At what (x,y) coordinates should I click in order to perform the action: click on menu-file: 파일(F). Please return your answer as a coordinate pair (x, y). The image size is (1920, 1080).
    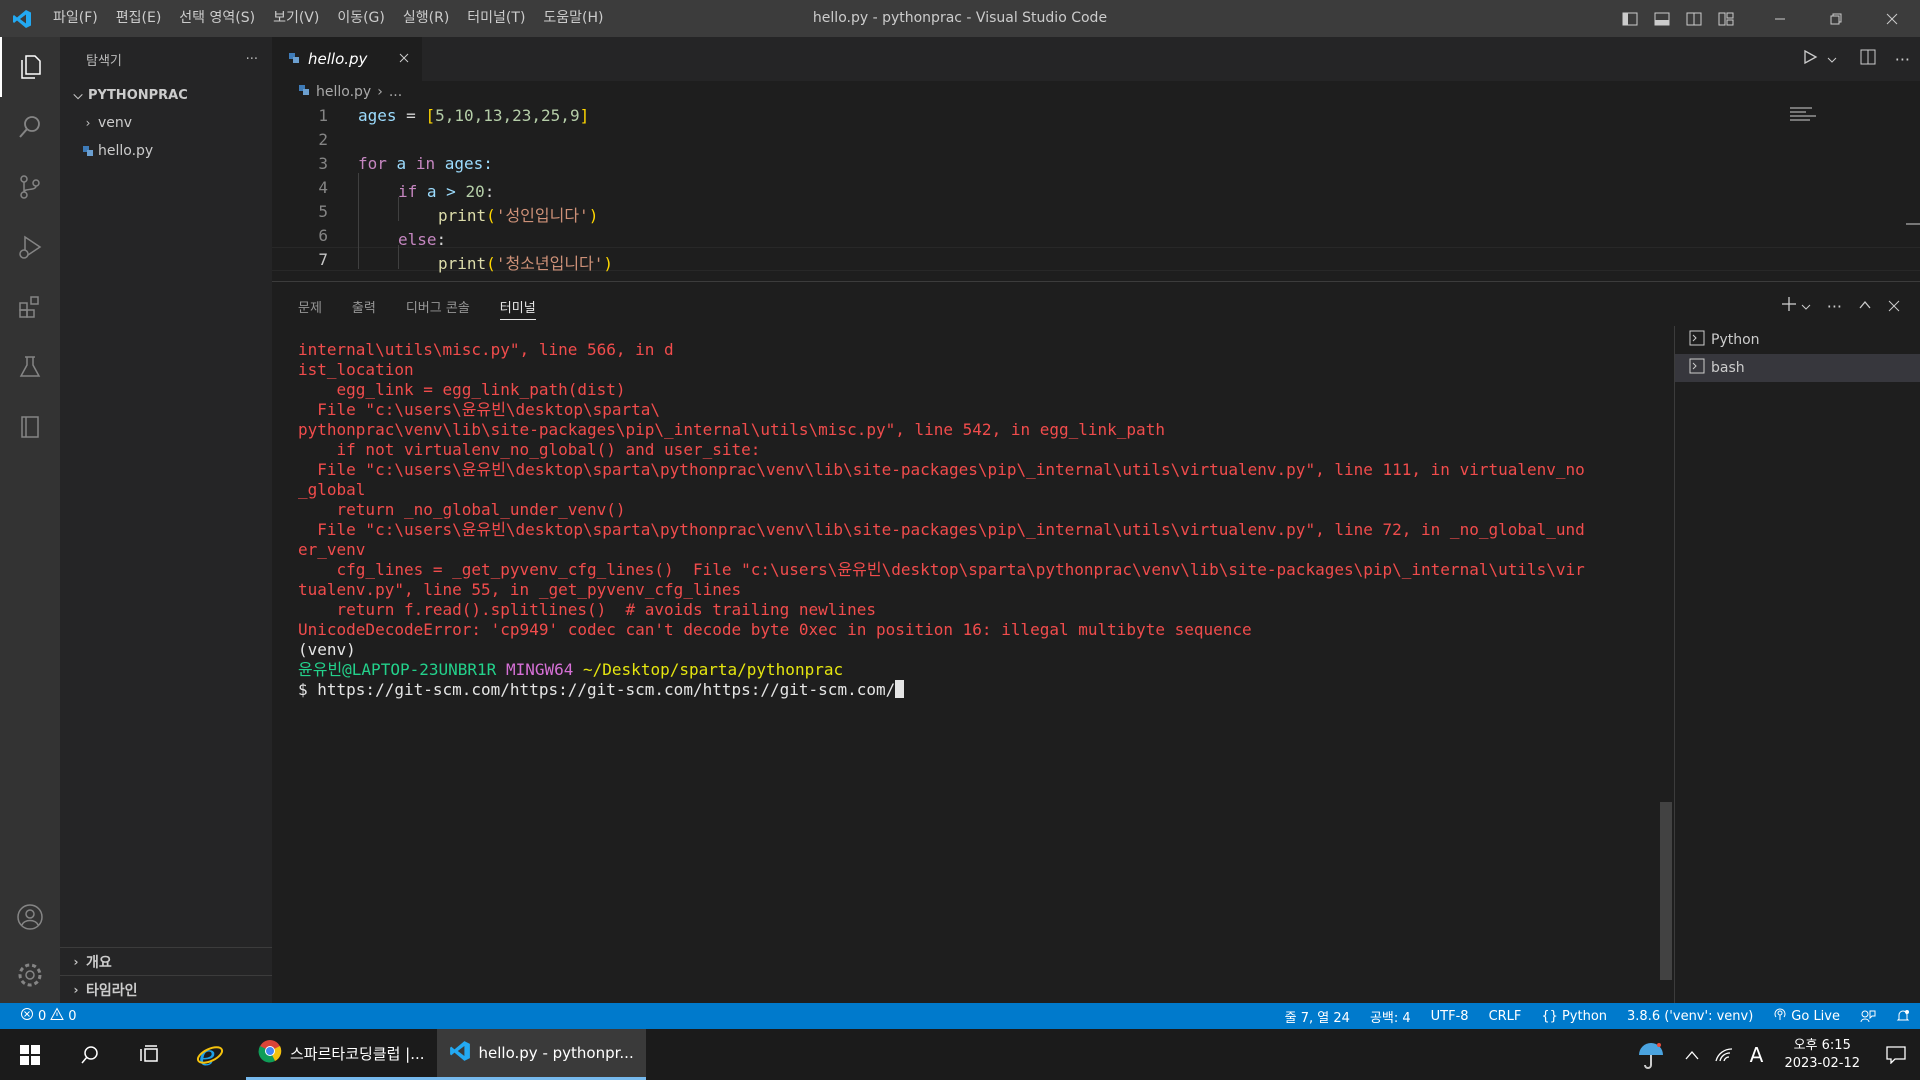
    Looking at the image, I should click on (75, 18).